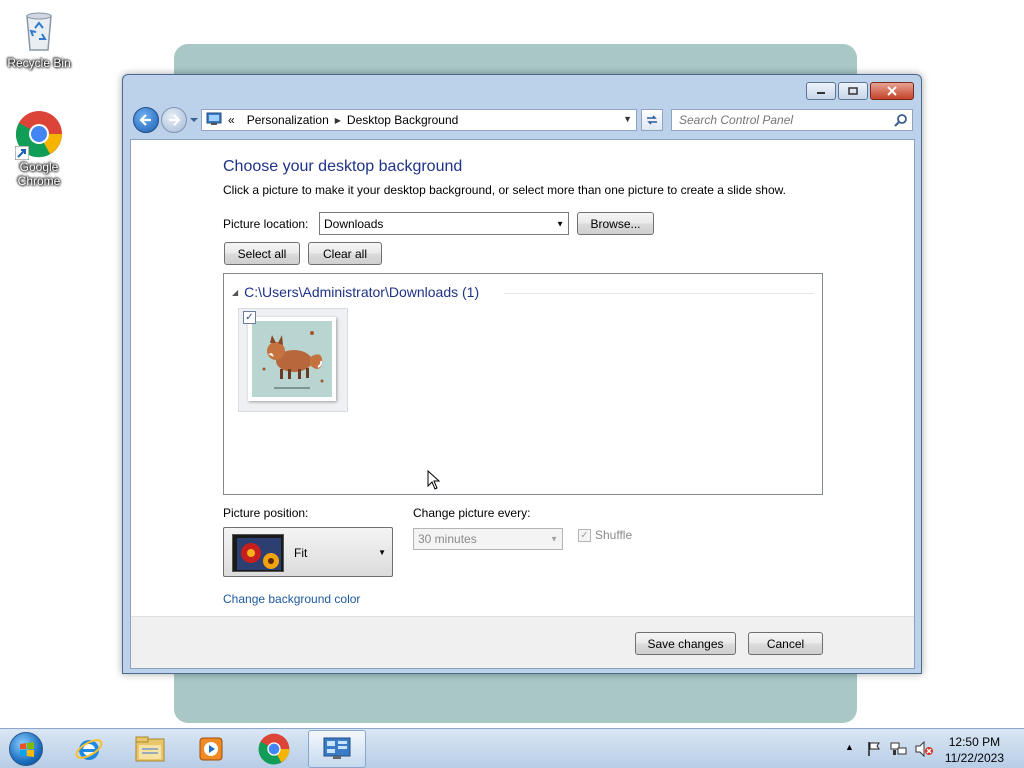  I want to click on collapse-triangle-icon: ◢, so click(235, 292).